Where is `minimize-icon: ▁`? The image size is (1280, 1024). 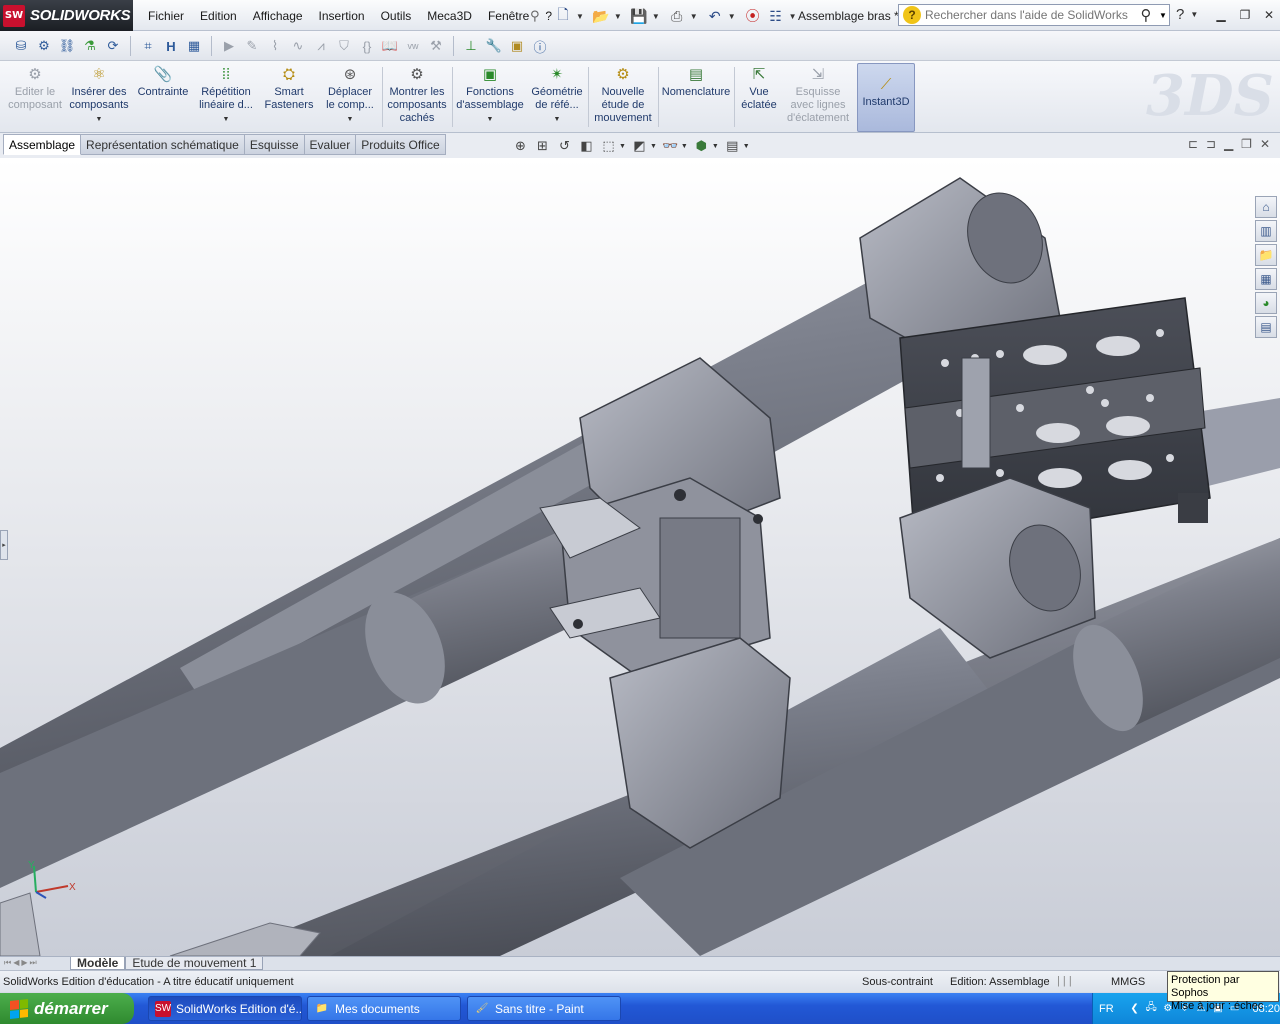
minimize-icon: ▁ is located at coordinates (1221, 15).